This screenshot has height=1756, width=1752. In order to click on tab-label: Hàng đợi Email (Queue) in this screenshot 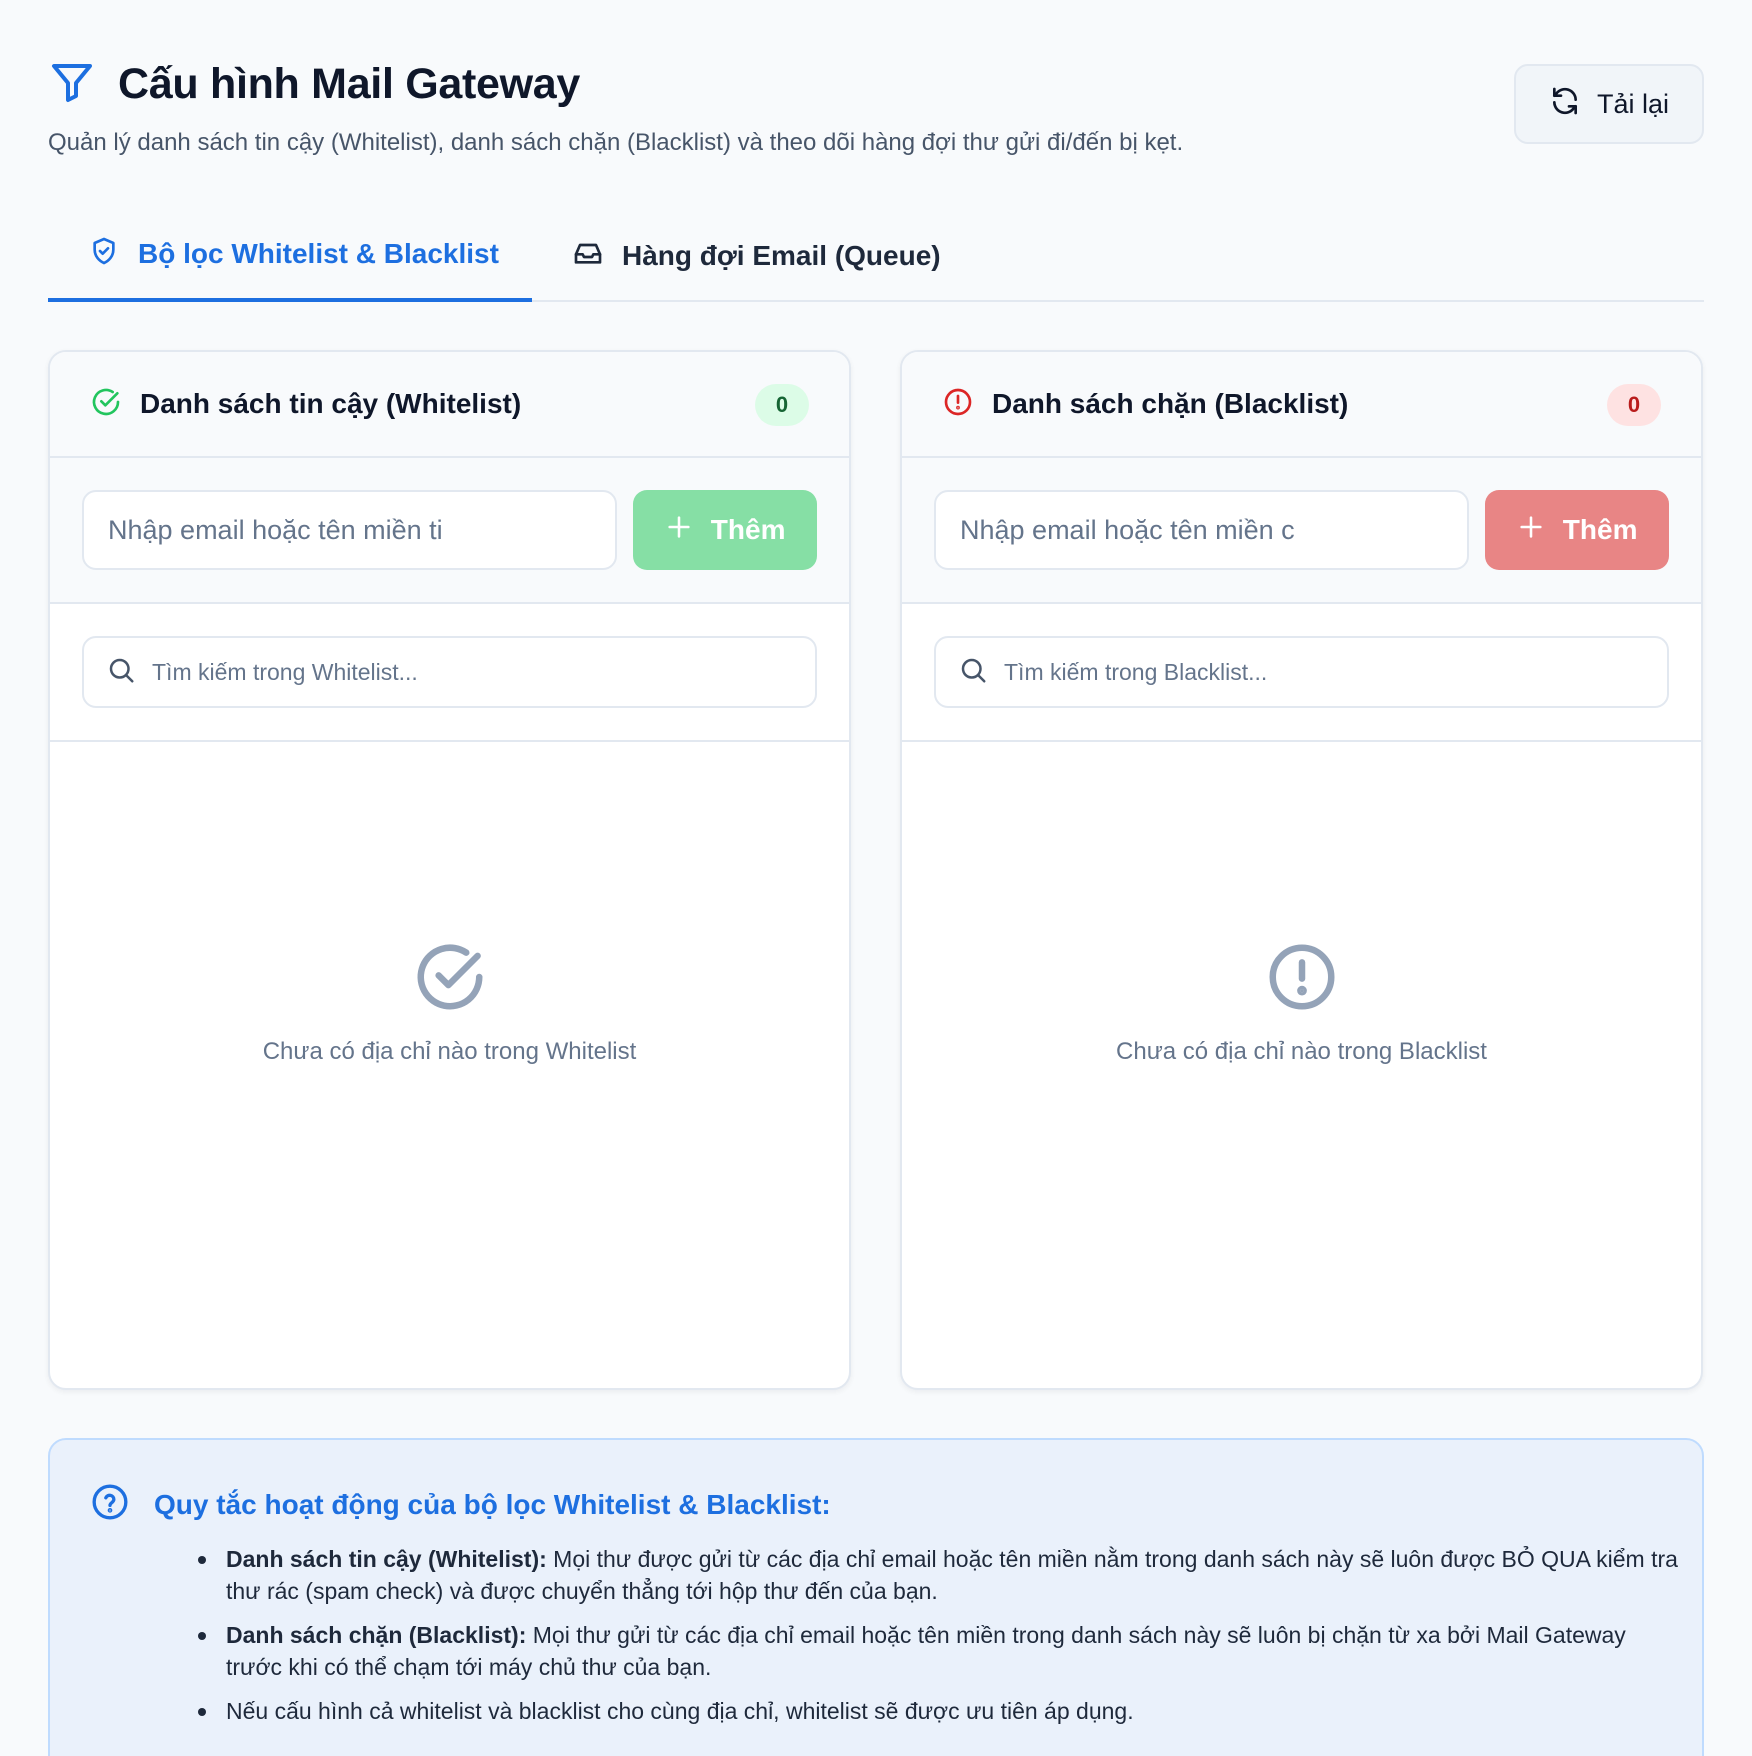, I will do `click(781, 255)`.